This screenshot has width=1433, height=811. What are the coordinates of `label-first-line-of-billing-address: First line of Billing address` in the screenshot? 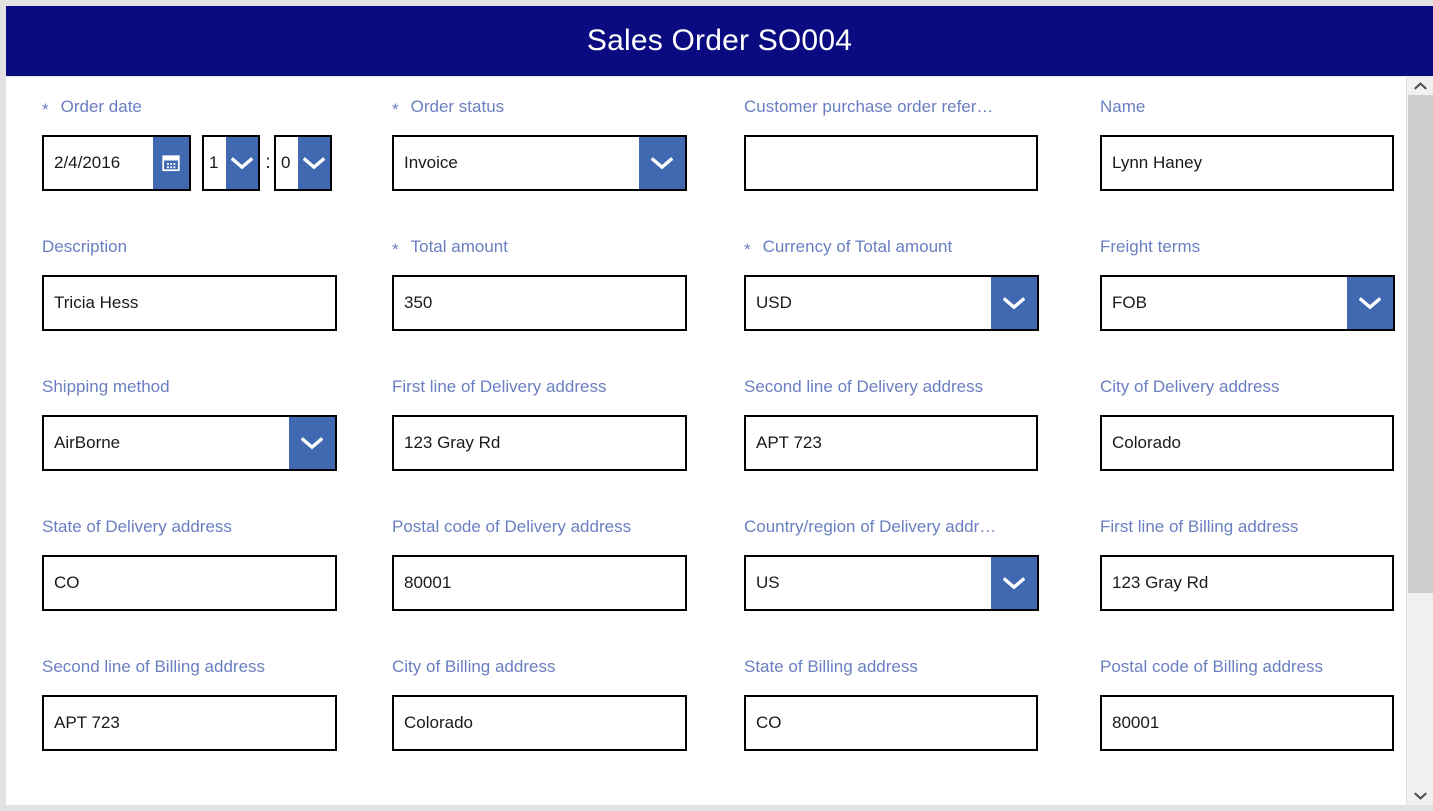 It's located at (1251, 536).